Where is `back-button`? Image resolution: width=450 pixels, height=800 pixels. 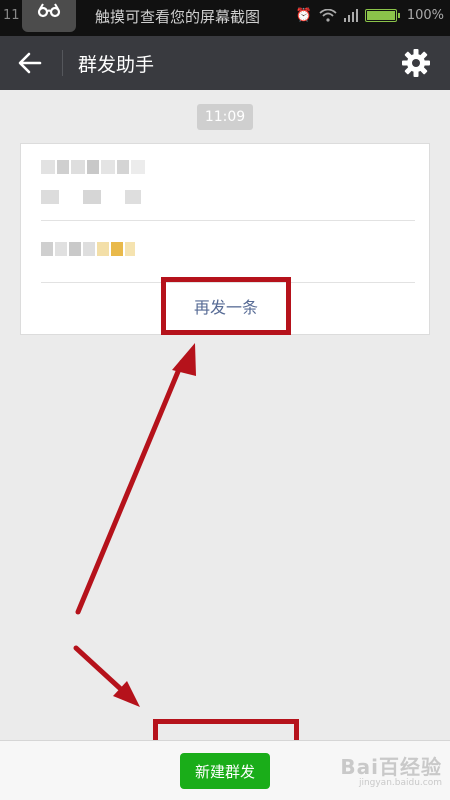
back-button is located at coordinates (30, 63).